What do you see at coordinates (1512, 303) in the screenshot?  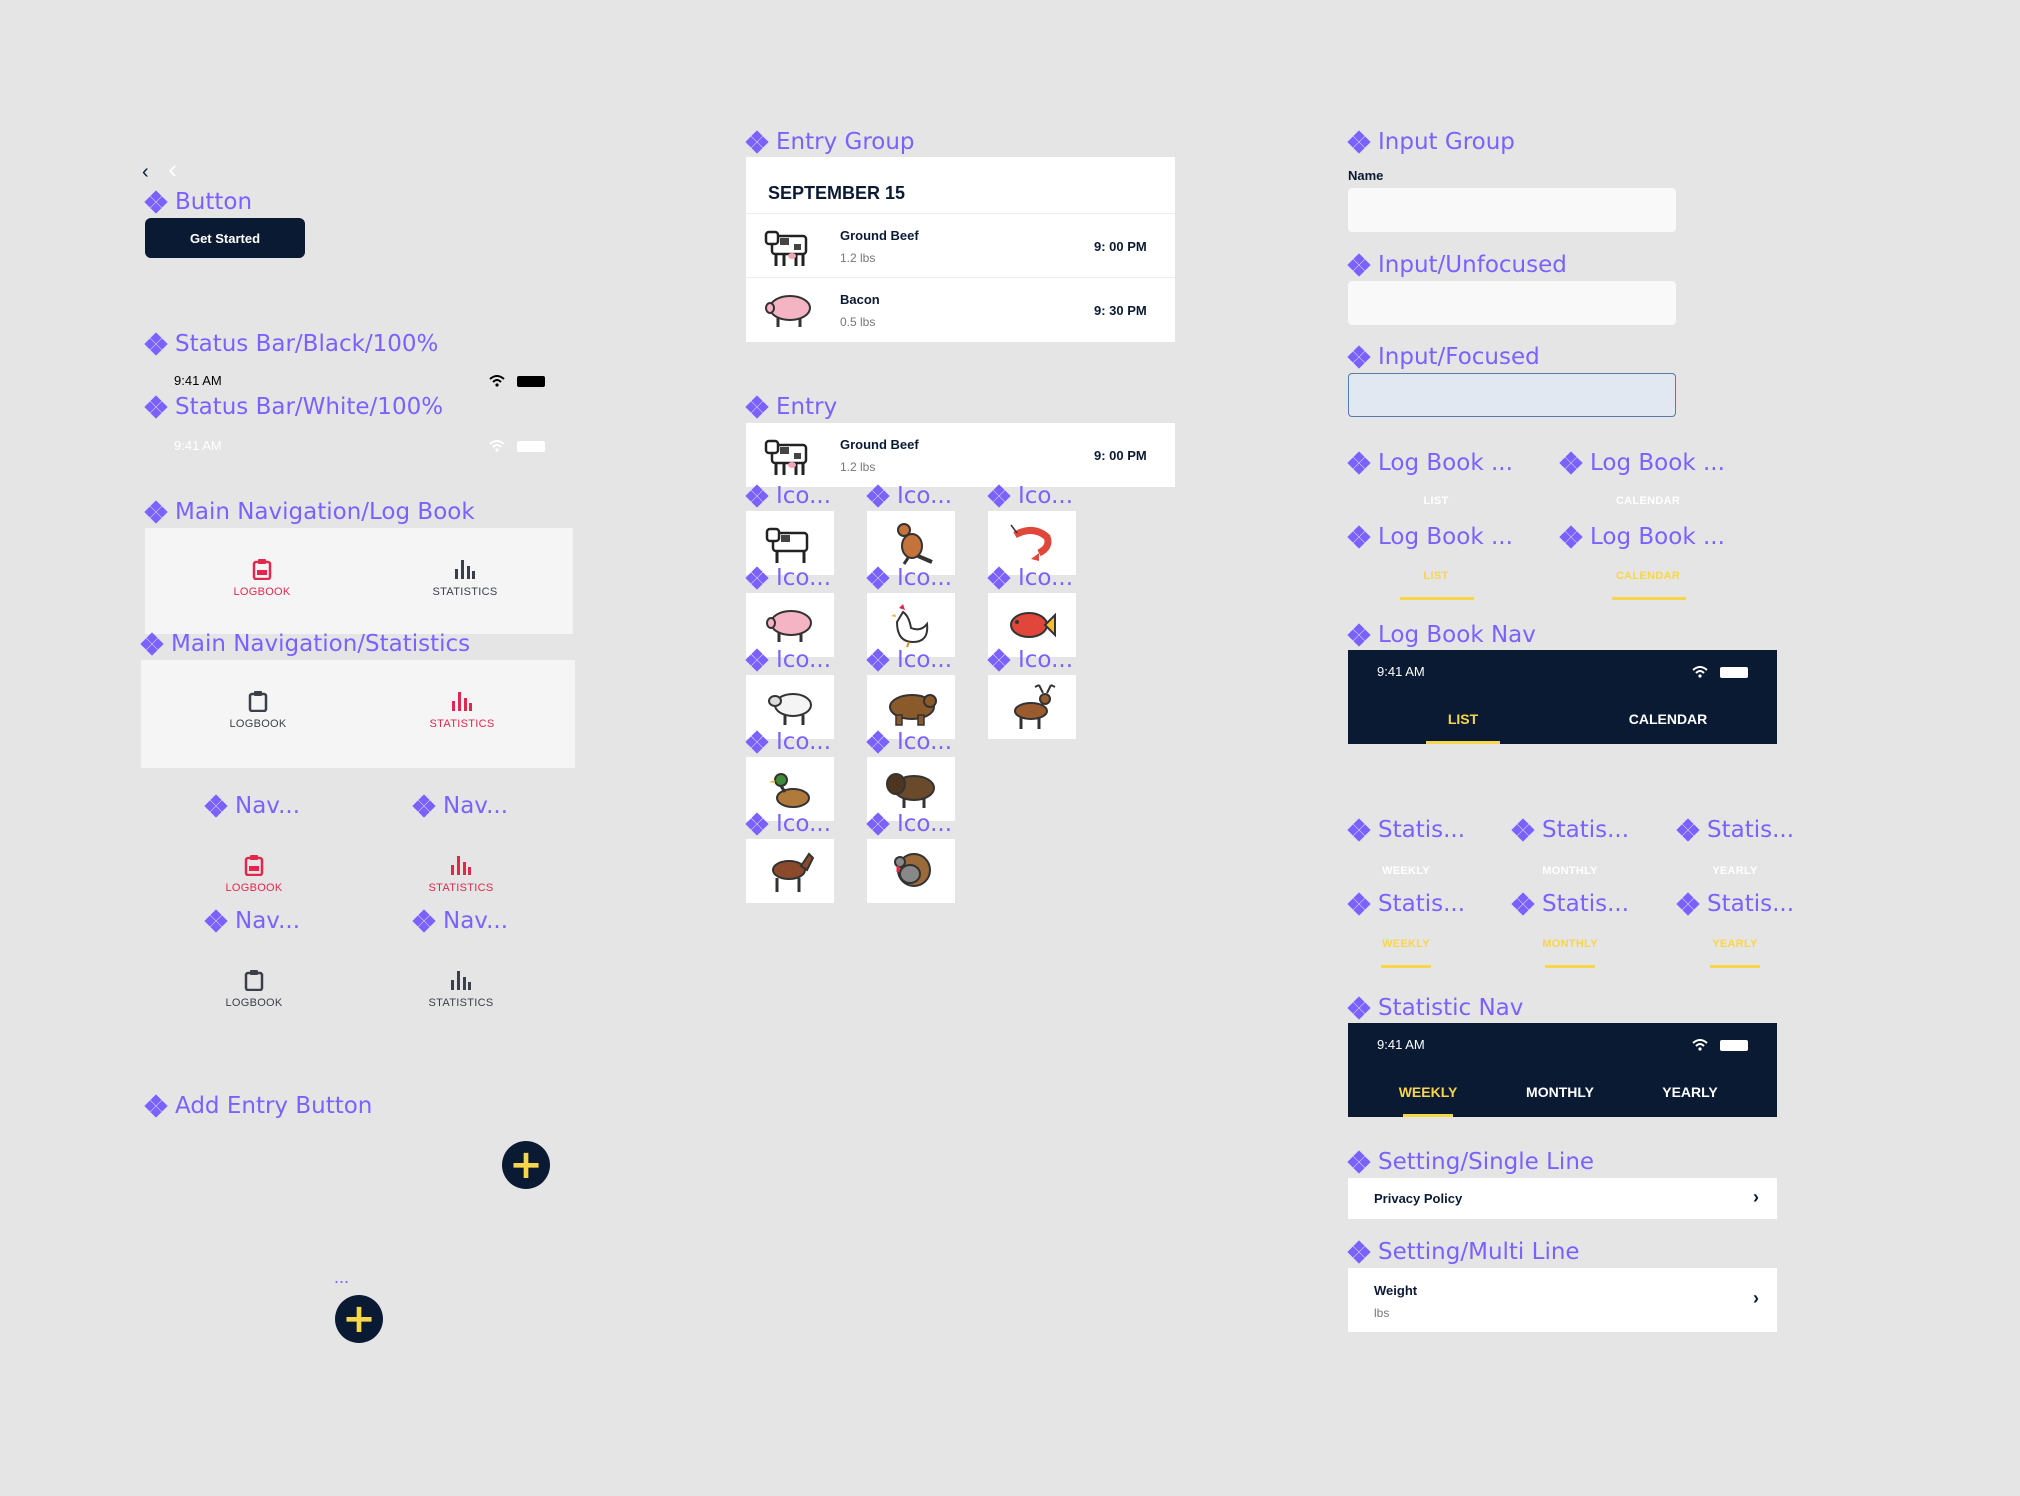 I see `input-unfocused` at bounding box center [1512, 303].